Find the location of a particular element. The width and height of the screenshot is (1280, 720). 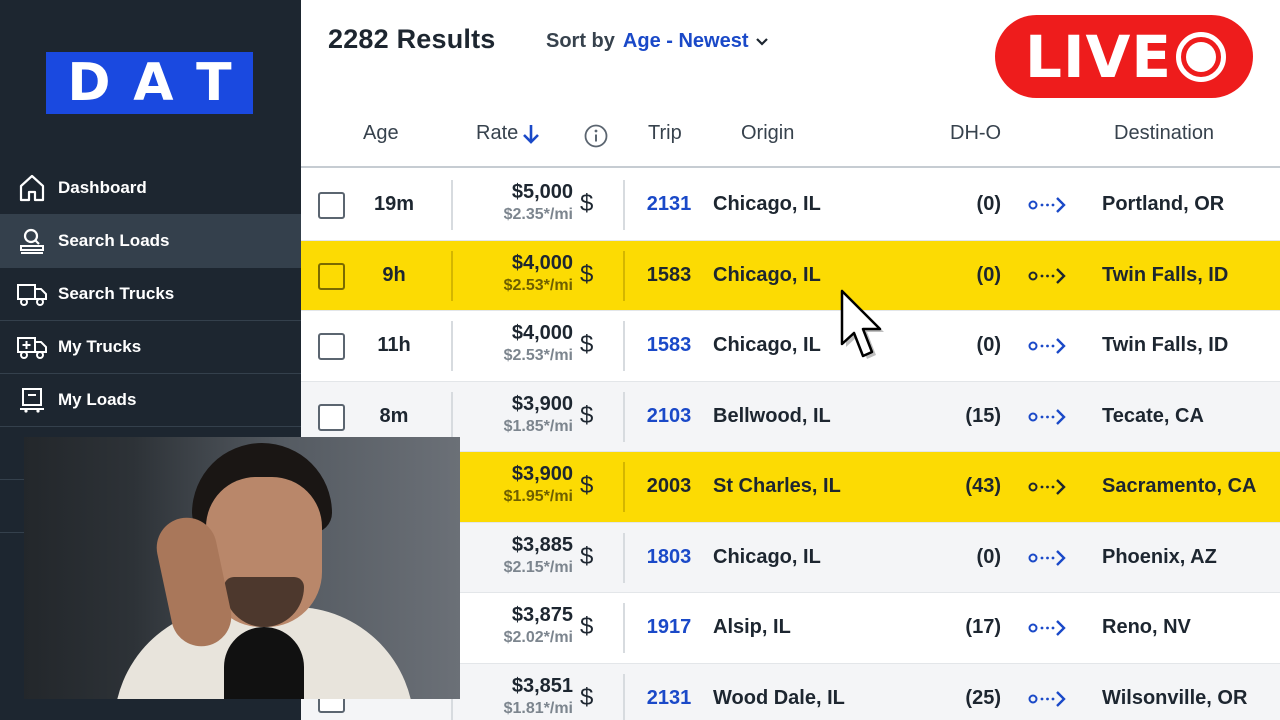

origin-cell: St Charles, IL is located at coordinates (777, 486).